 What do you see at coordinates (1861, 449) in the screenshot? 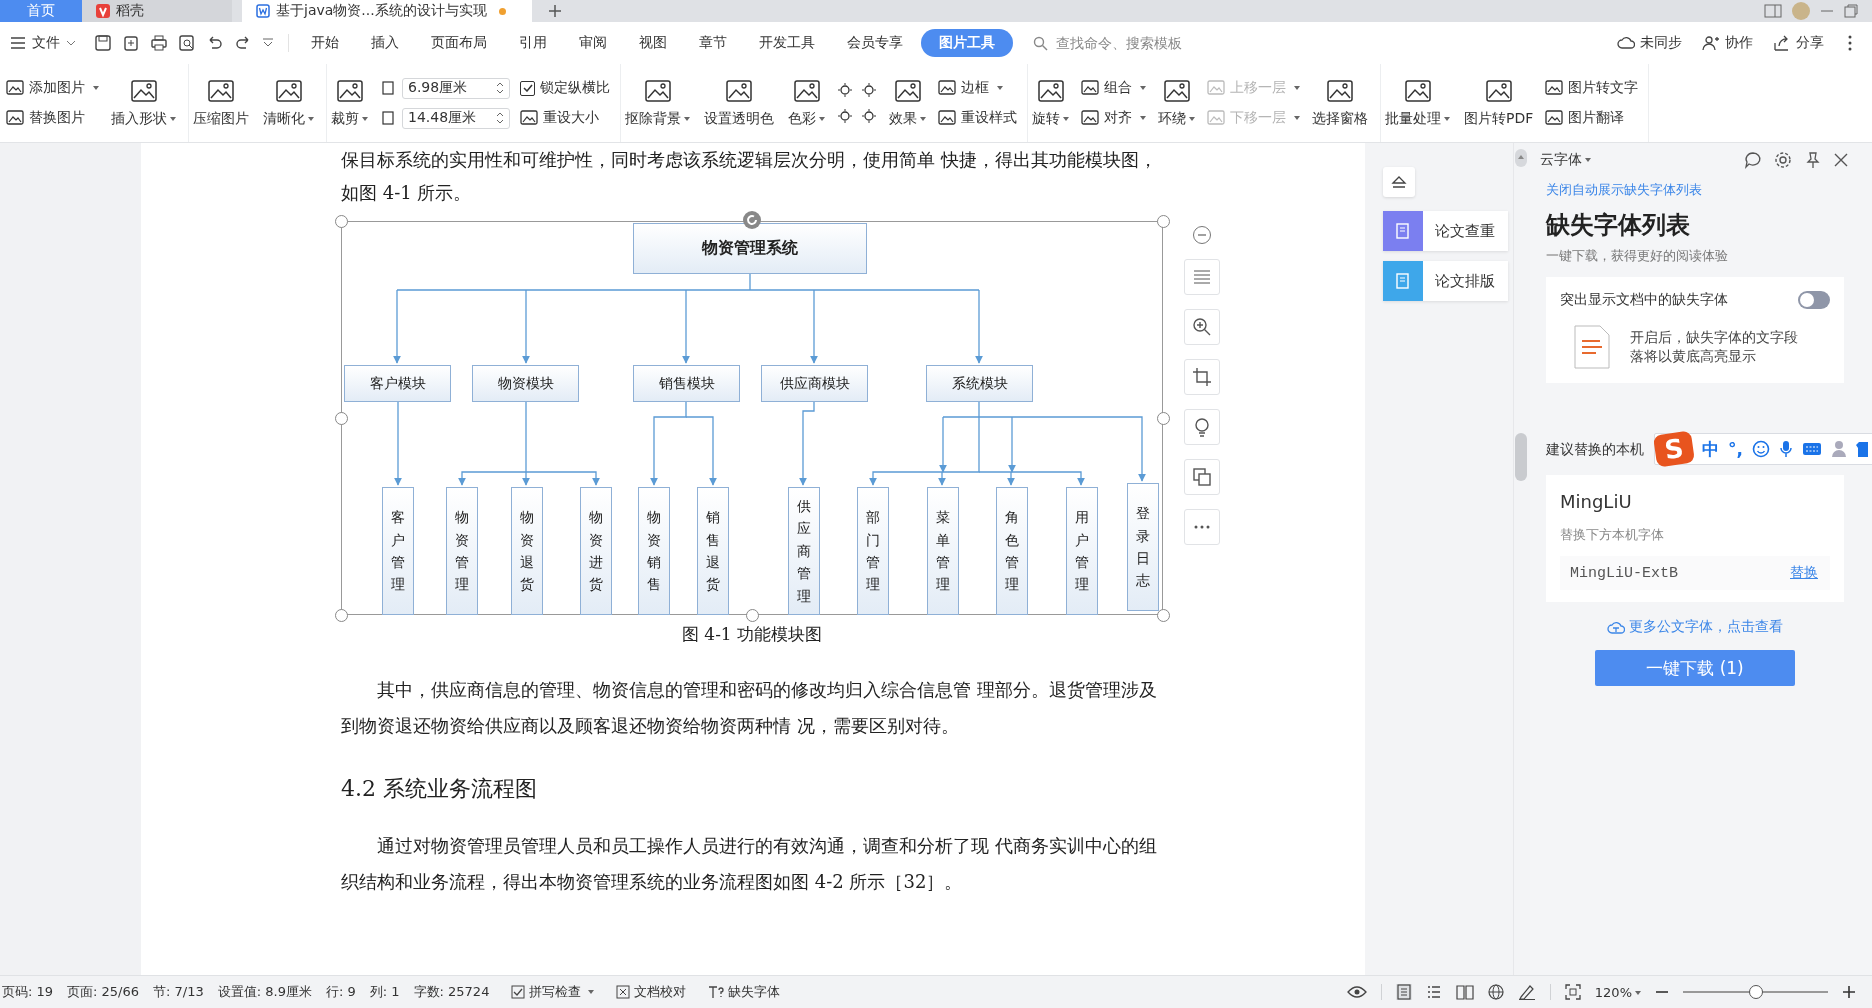
I see `shirt-icon` at bounding box center [1861, 449].